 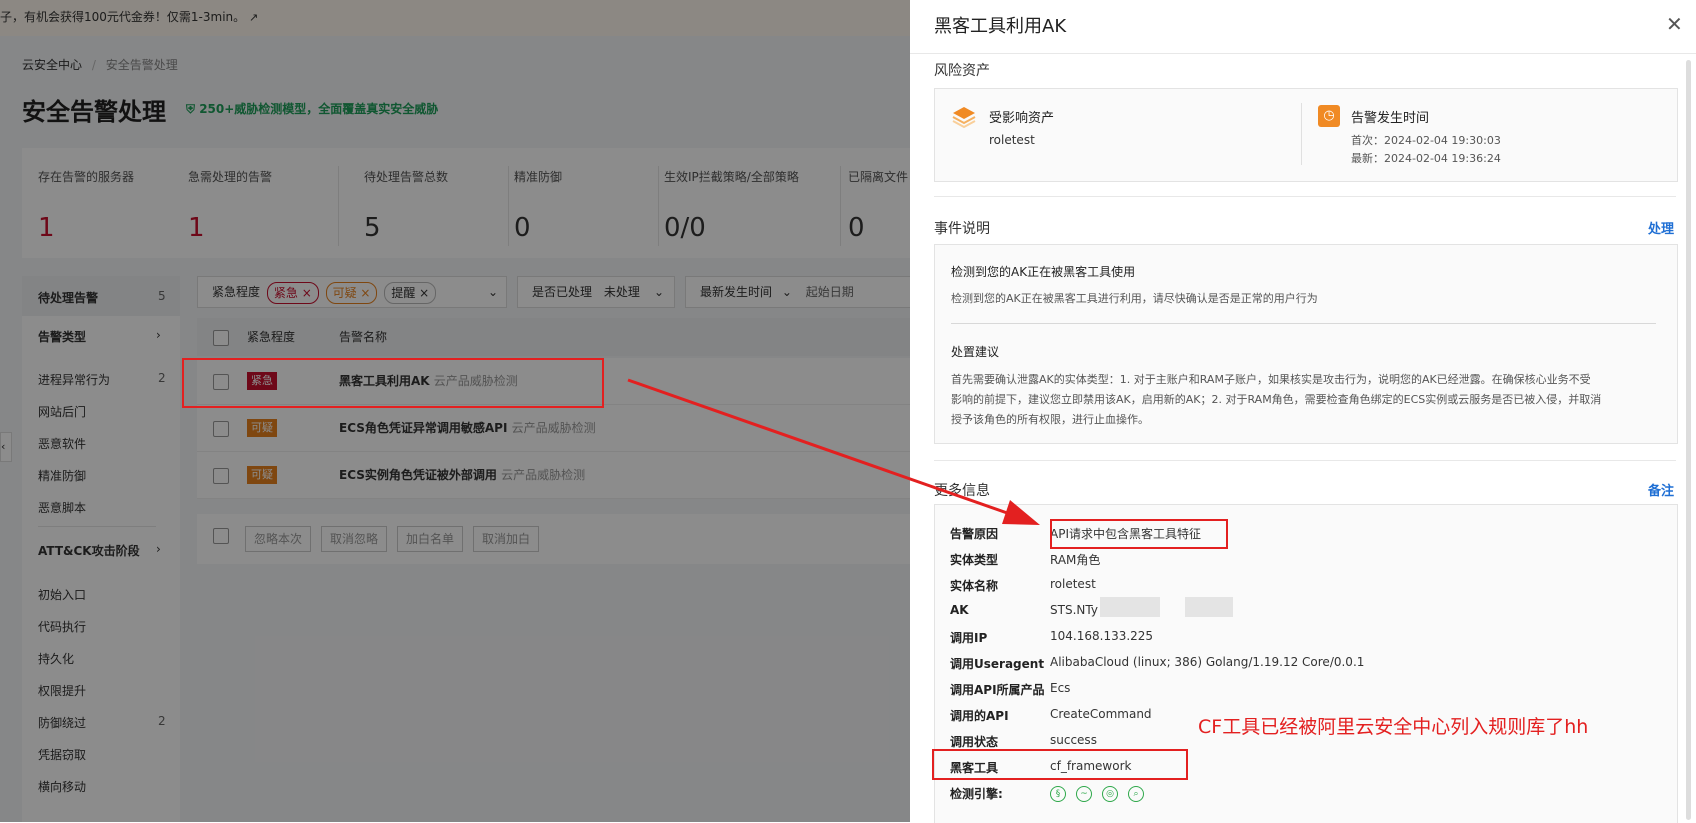 I want to click on annotation-arrow, so click(x=833, y=451).